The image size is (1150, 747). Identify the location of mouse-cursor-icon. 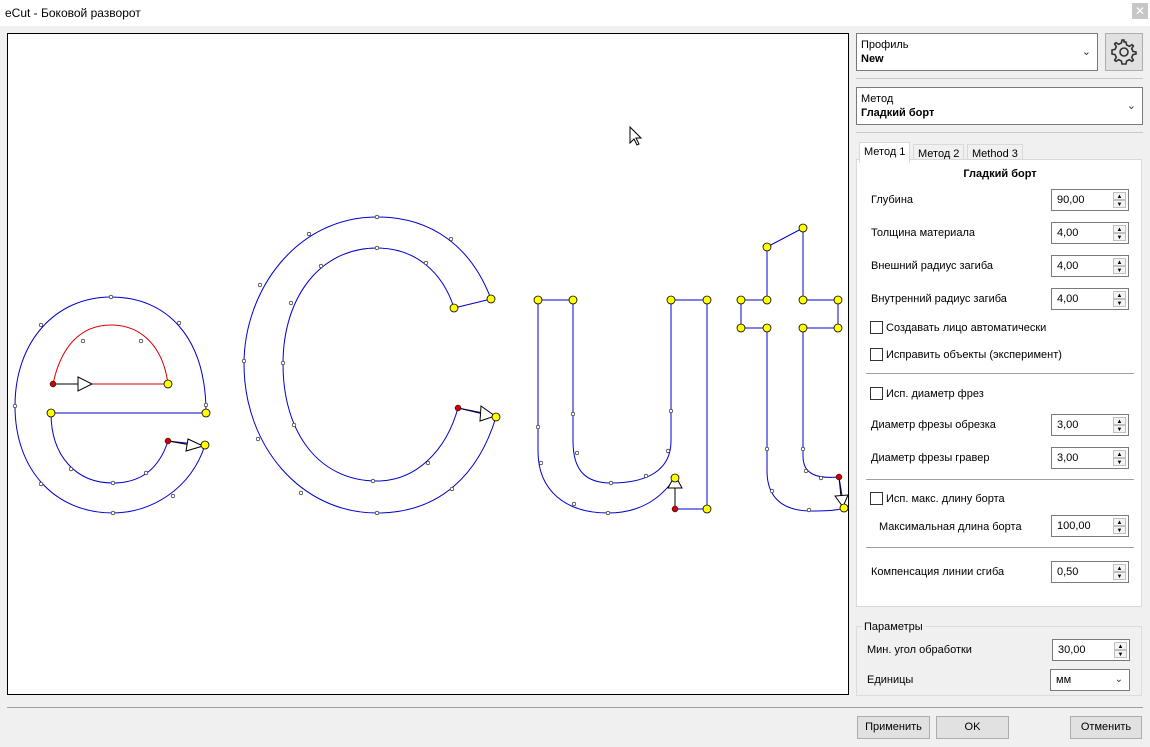
(636, 135).